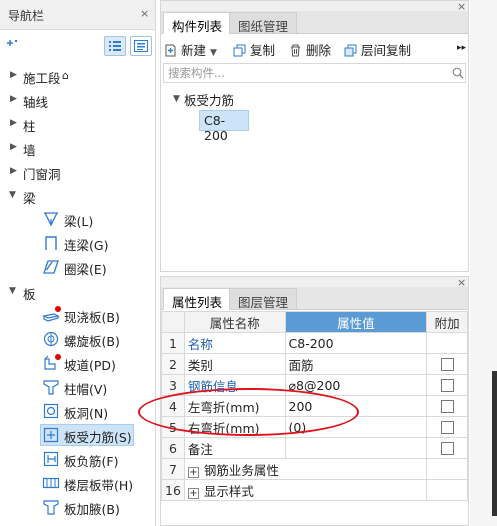 The height and width of the screenshot is (526, 497). I want to click on layer-copy-icon, so click(350, 50).